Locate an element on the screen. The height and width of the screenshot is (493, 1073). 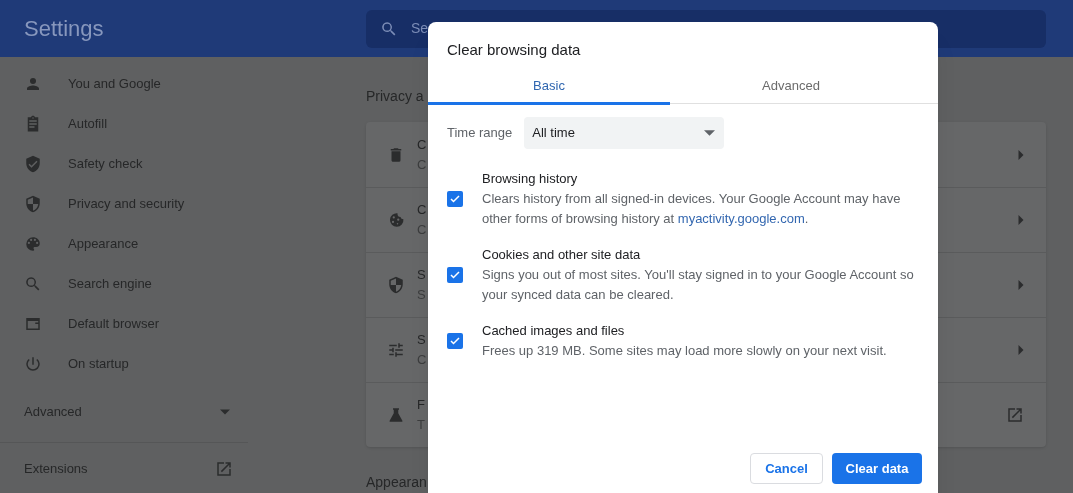
section-heading: Privacy a is located at coordinates (395, 96).